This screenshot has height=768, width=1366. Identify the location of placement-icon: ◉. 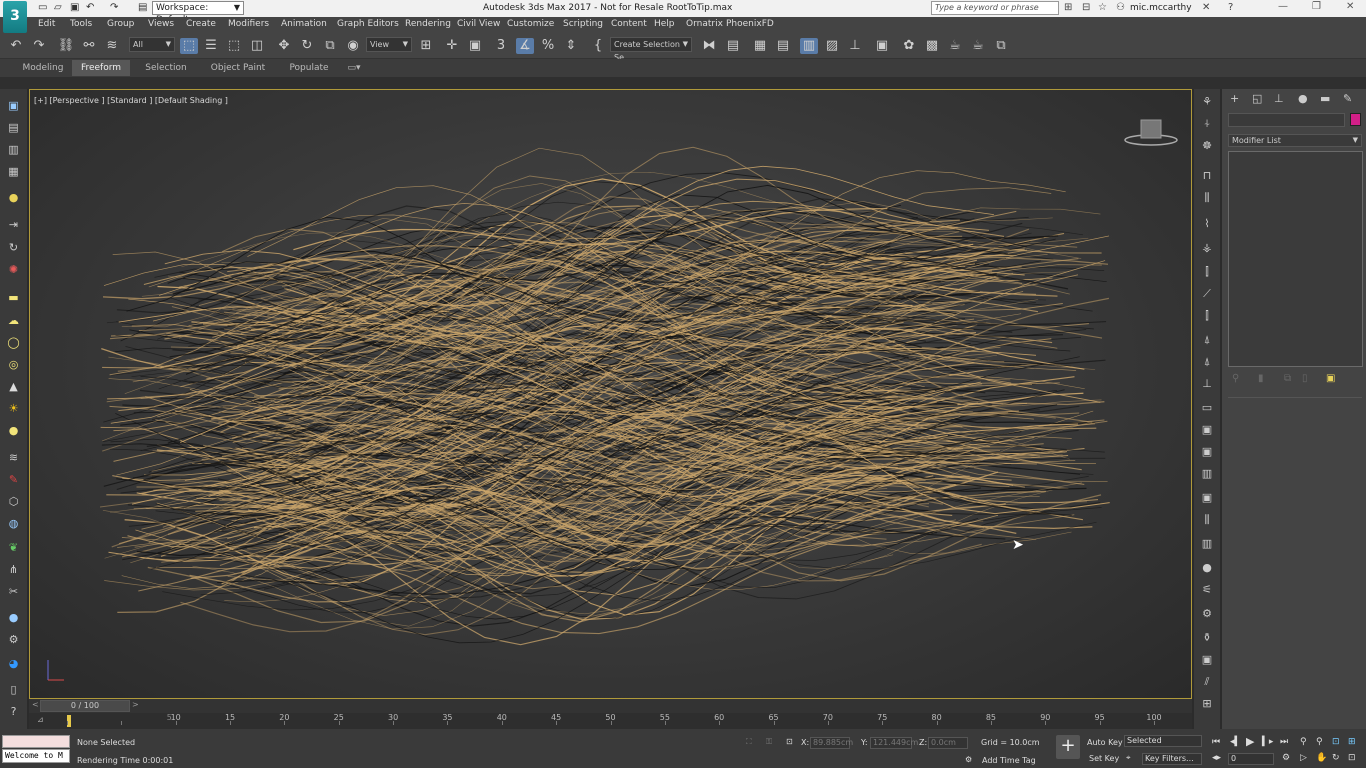
(353, 46).